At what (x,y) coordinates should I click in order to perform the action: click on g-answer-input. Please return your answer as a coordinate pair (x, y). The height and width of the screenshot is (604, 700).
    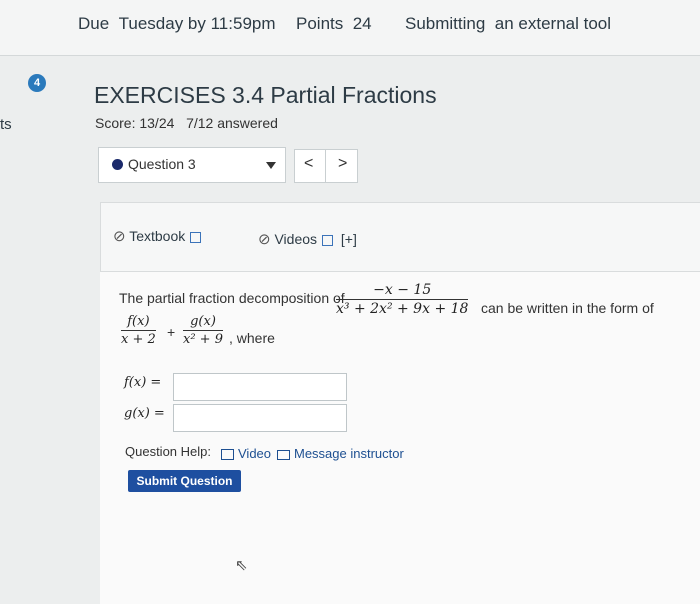
    Looking at the image, I should click on (260, 418).